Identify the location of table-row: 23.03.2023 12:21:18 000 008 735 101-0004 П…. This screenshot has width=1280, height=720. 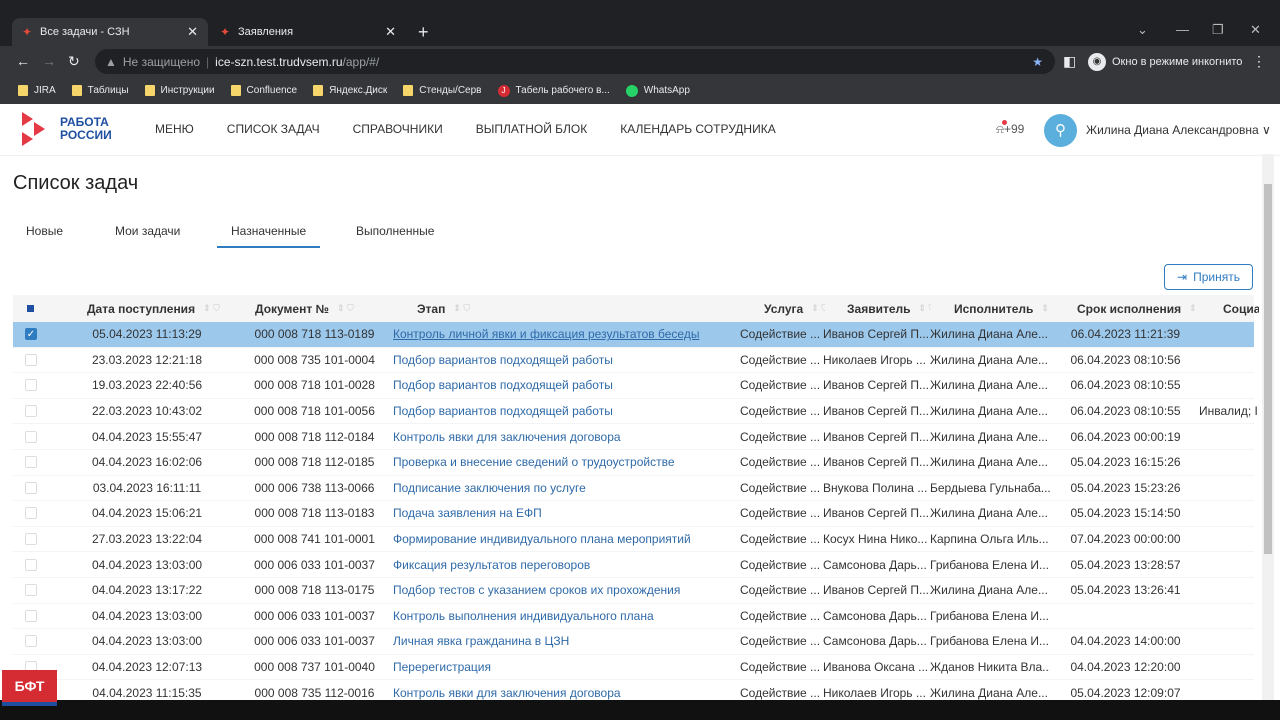
(633, 361).